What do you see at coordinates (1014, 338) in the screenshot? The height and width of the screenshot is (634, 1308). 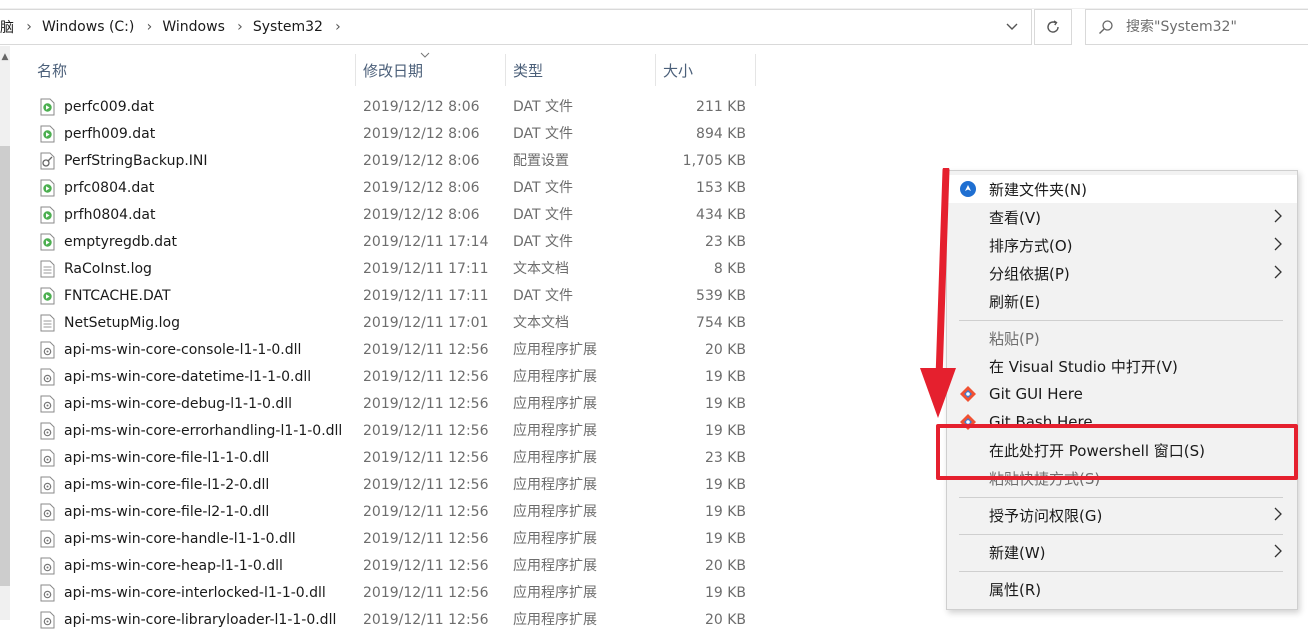 I see `menu-item-label: 粘贴(P)` at bounding box center [1014, 338].